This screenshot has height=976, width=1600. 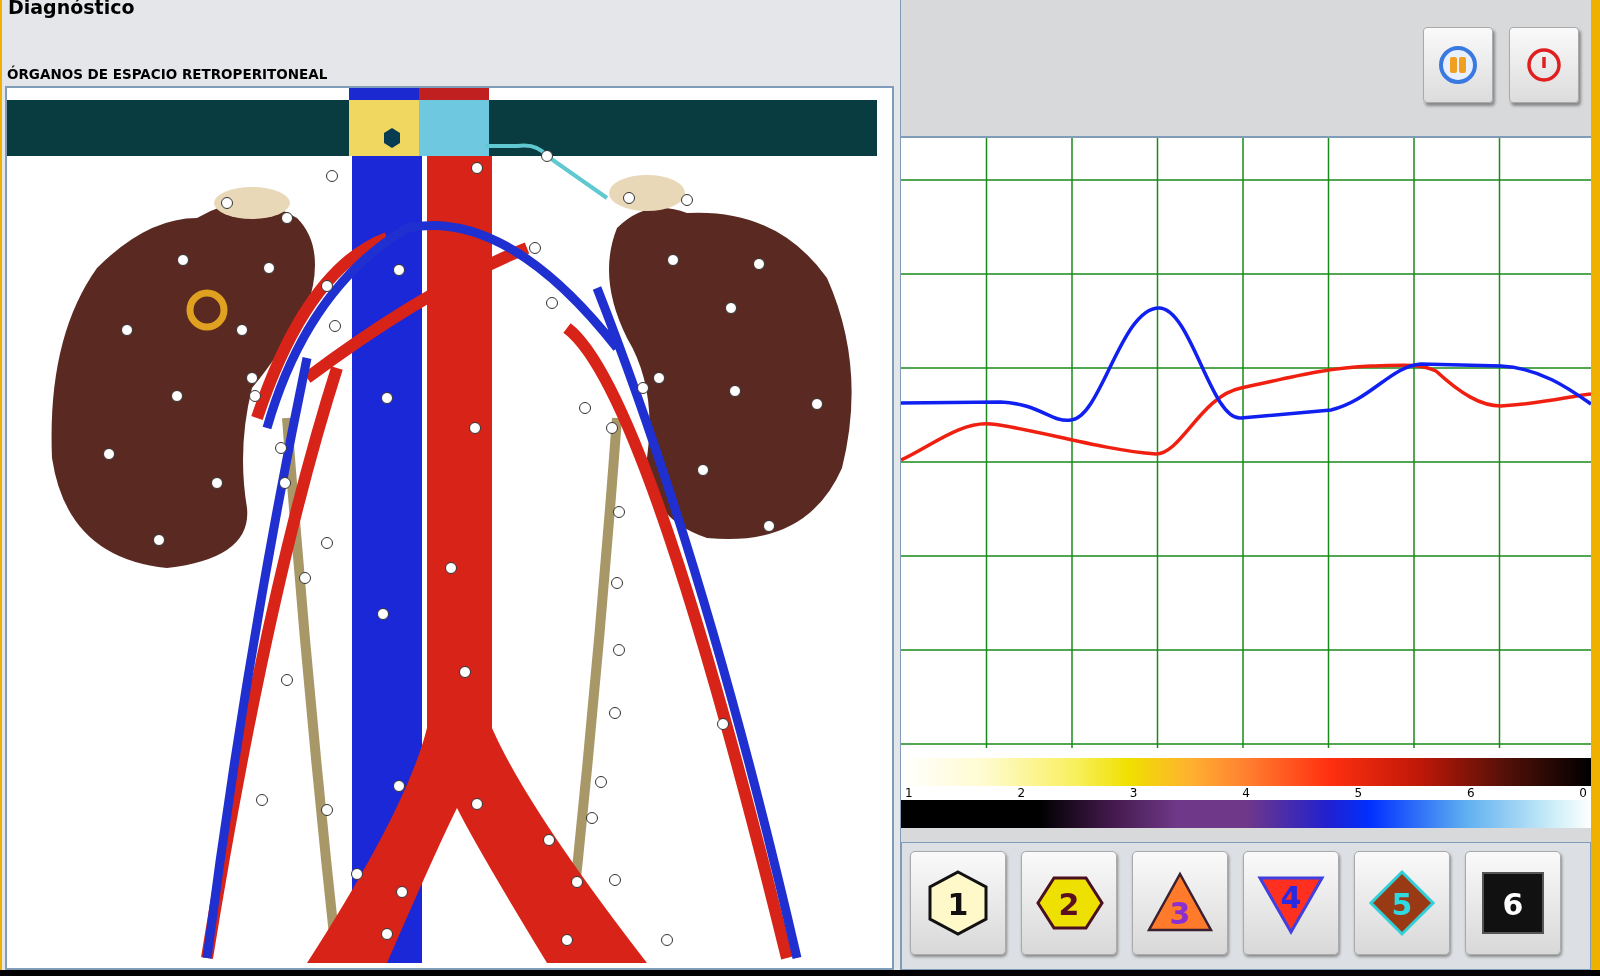 I want to click on section-title: ÓRGANOS DE ESPACIO RETROPERITONEAL, so click(x=168, y=74).